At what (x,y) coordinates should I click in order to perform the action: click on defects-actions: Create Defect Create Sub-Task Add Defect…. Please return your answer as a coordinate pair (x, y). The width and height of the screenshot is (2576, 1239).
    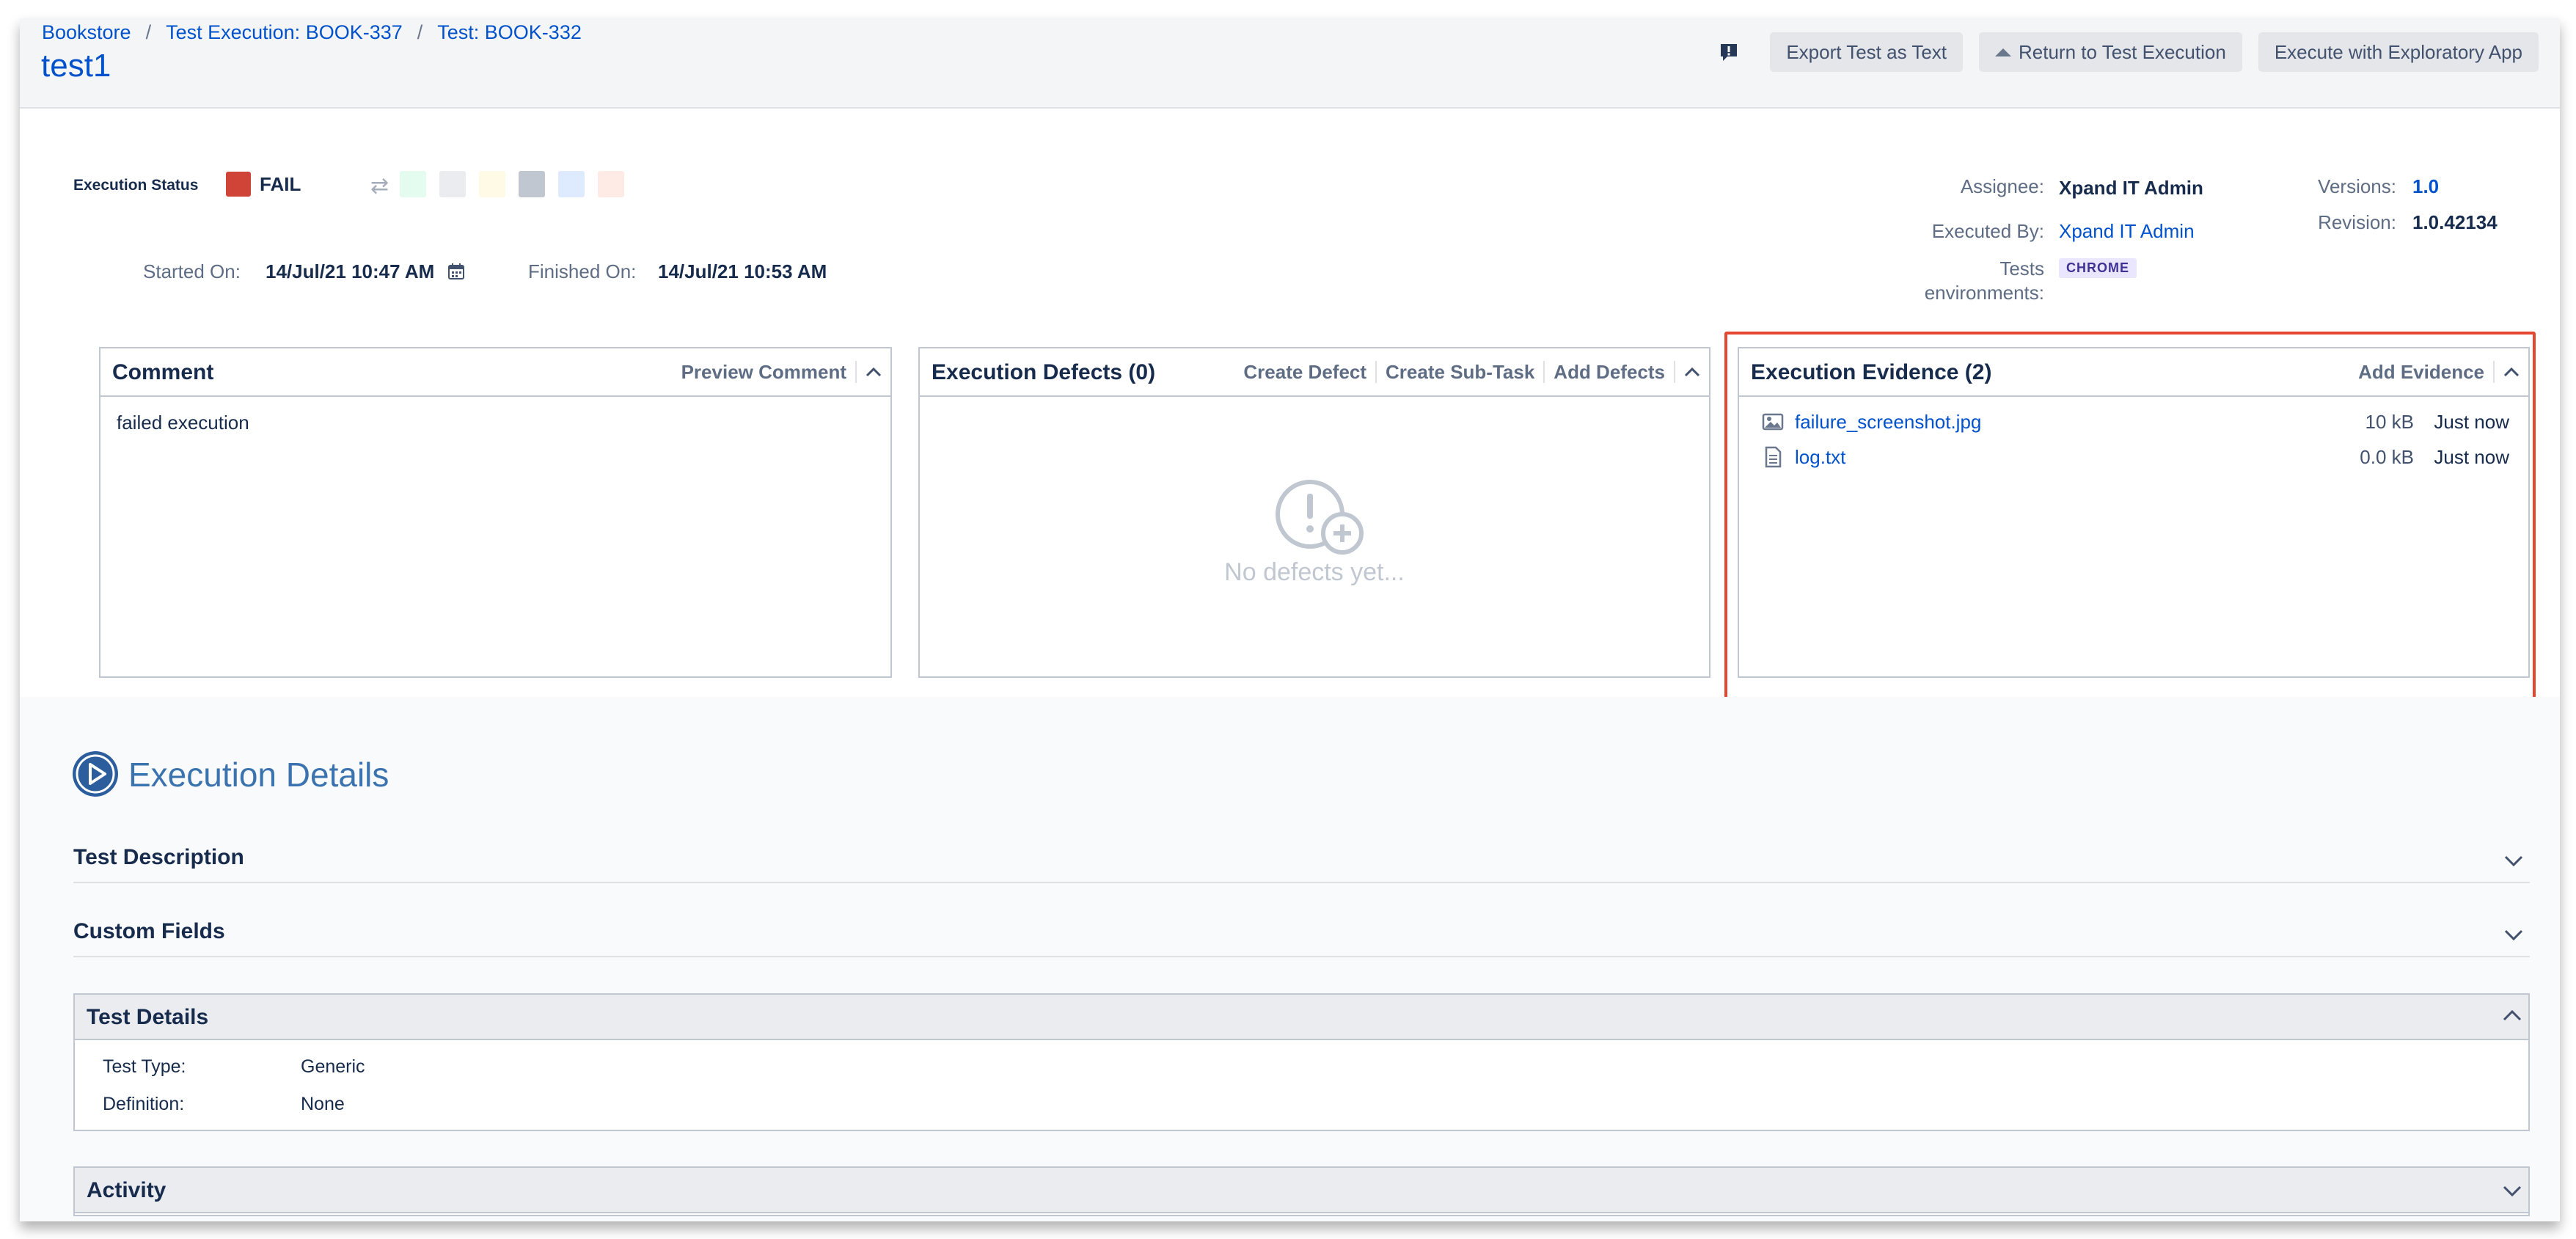
    Looking at the image, I should click on (1472, 371).